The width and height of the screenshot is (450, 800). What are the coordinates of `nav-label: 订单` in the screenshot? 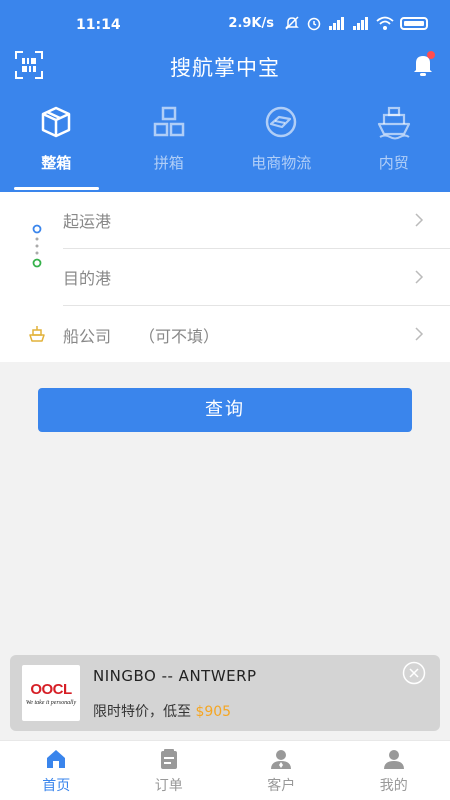 It's located at (168, 786).